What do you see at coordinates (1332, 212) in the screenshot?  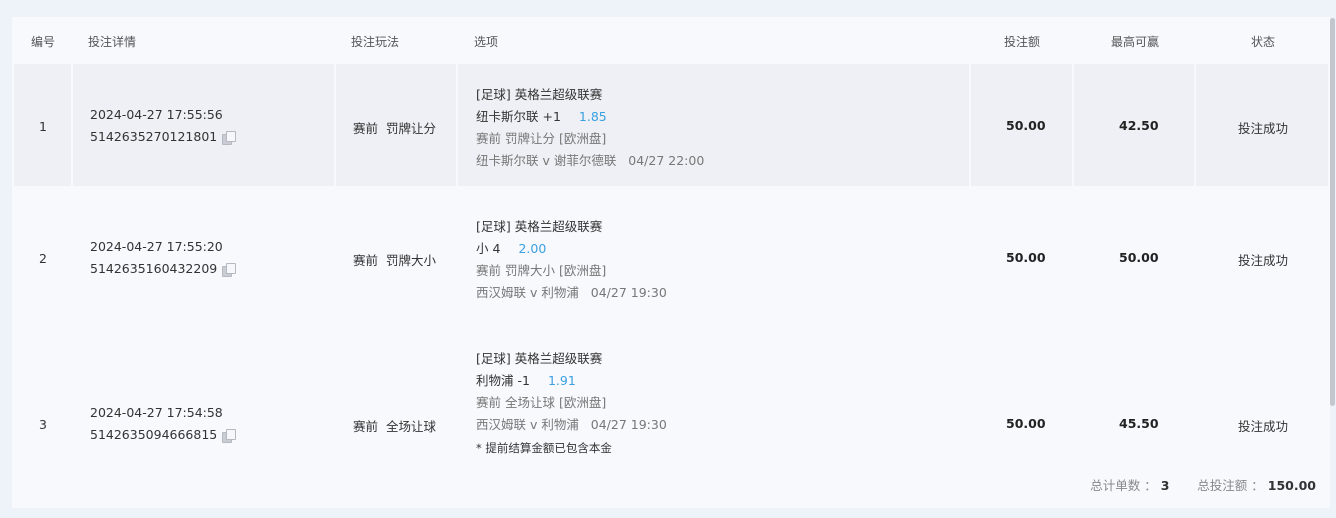 I see `scrollbar` at bounding box center [1332, 212].